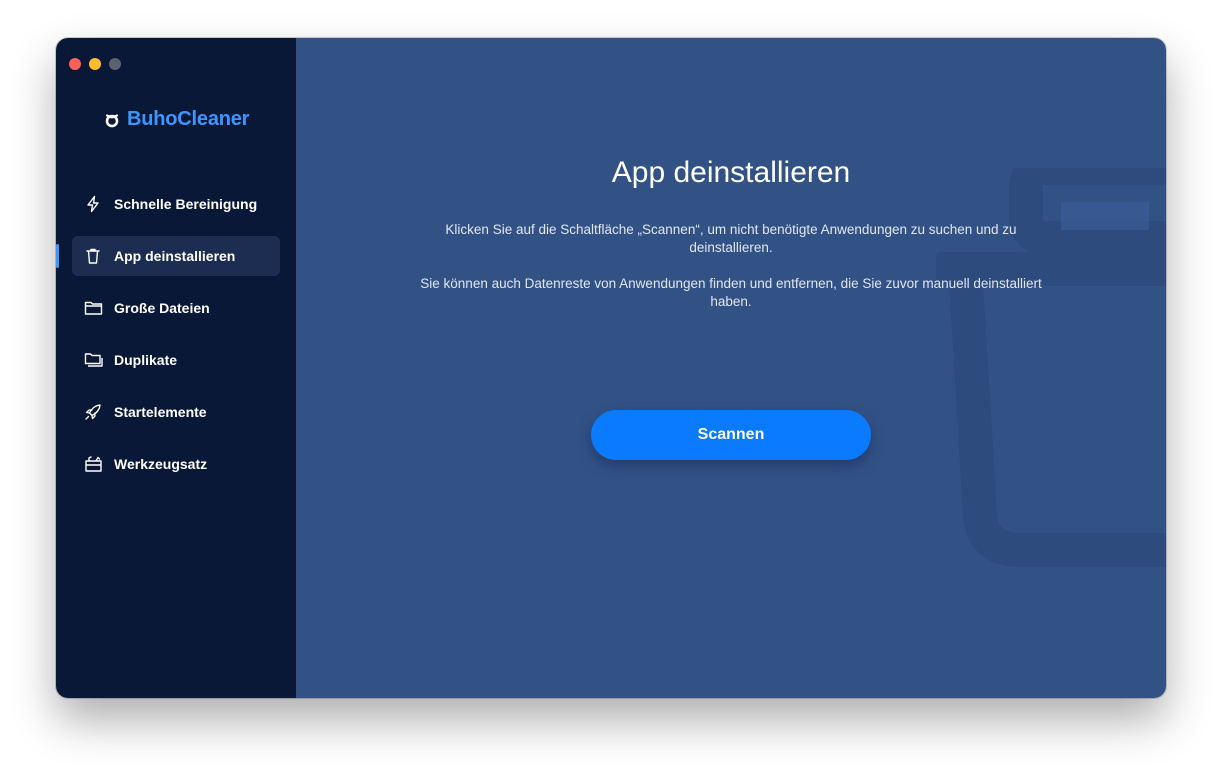 This screenshot has width=1222, height=772. What do you see at coordinates (175, 256) in the screenshot?
I see `sidebar-item-label: App deinstallieren` at bounding box center [175, 256].